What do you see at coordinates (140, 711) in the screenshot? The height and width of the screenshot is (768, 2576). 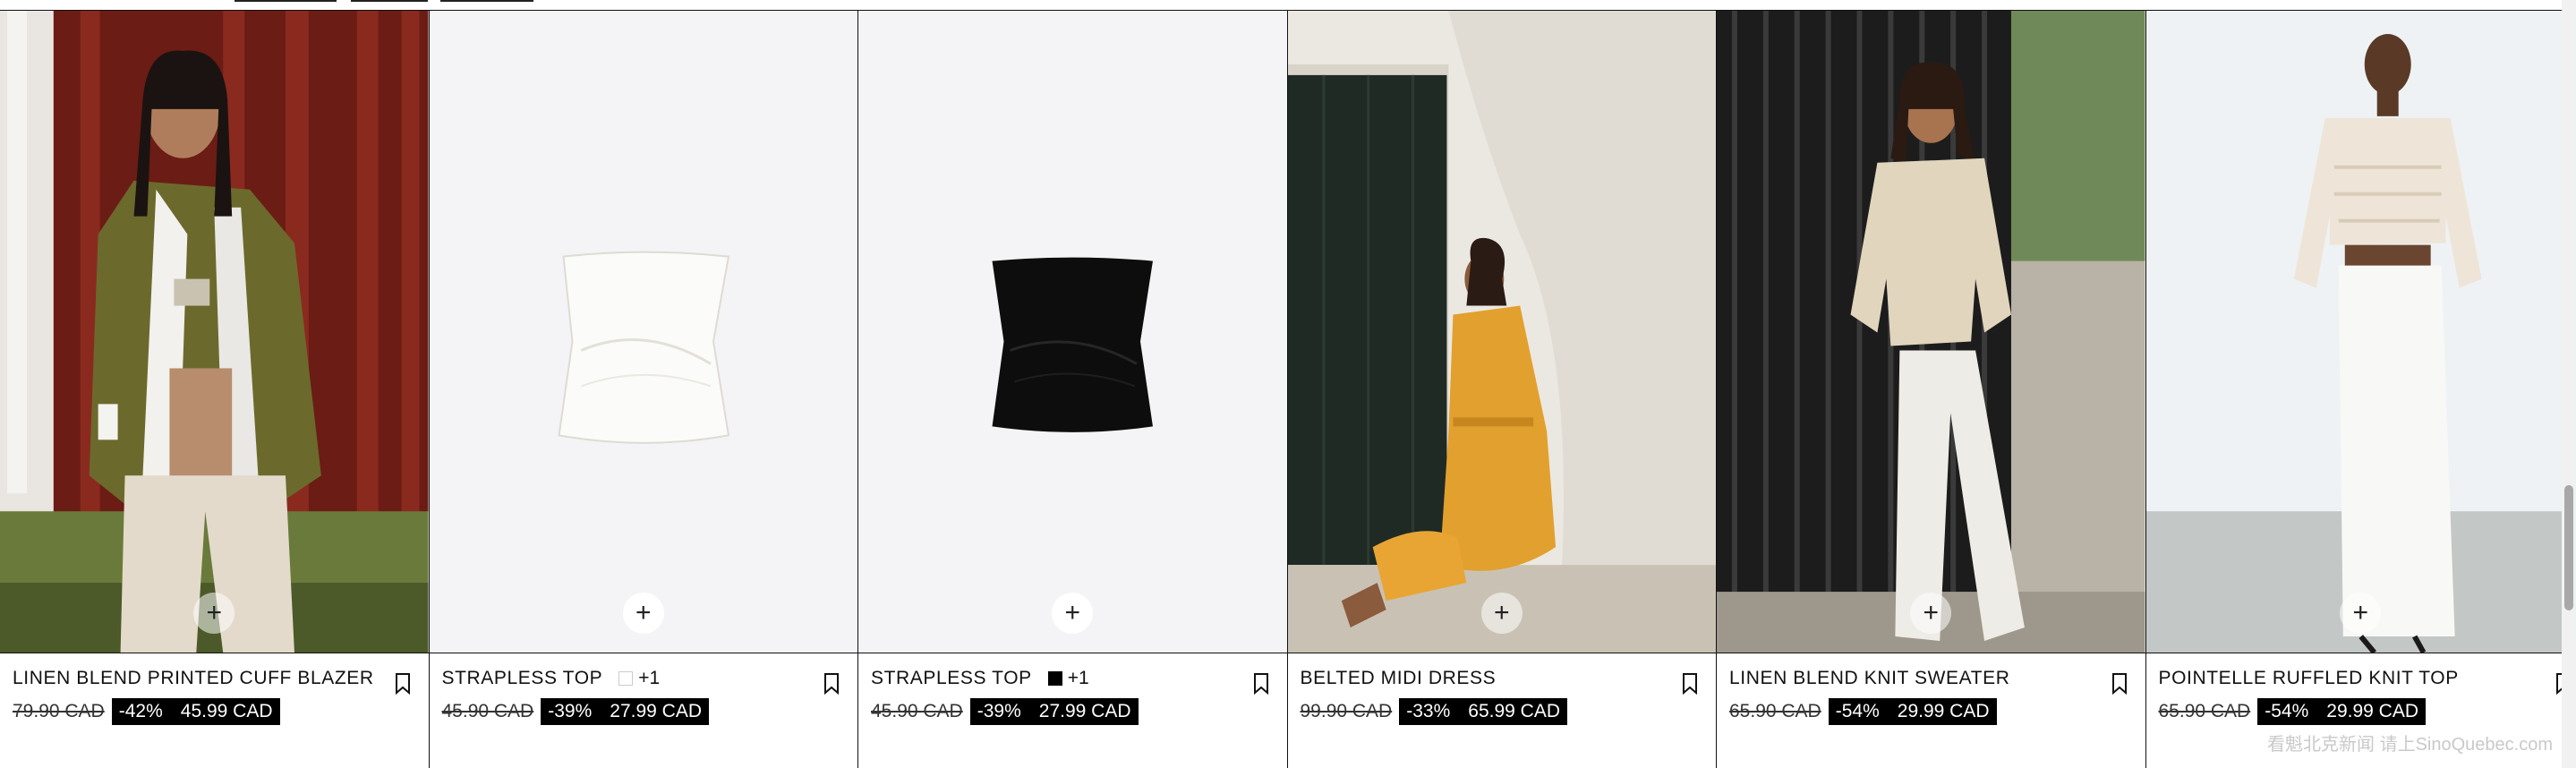 I see `discount-percent: -42%` at bounding box center [140, 711].